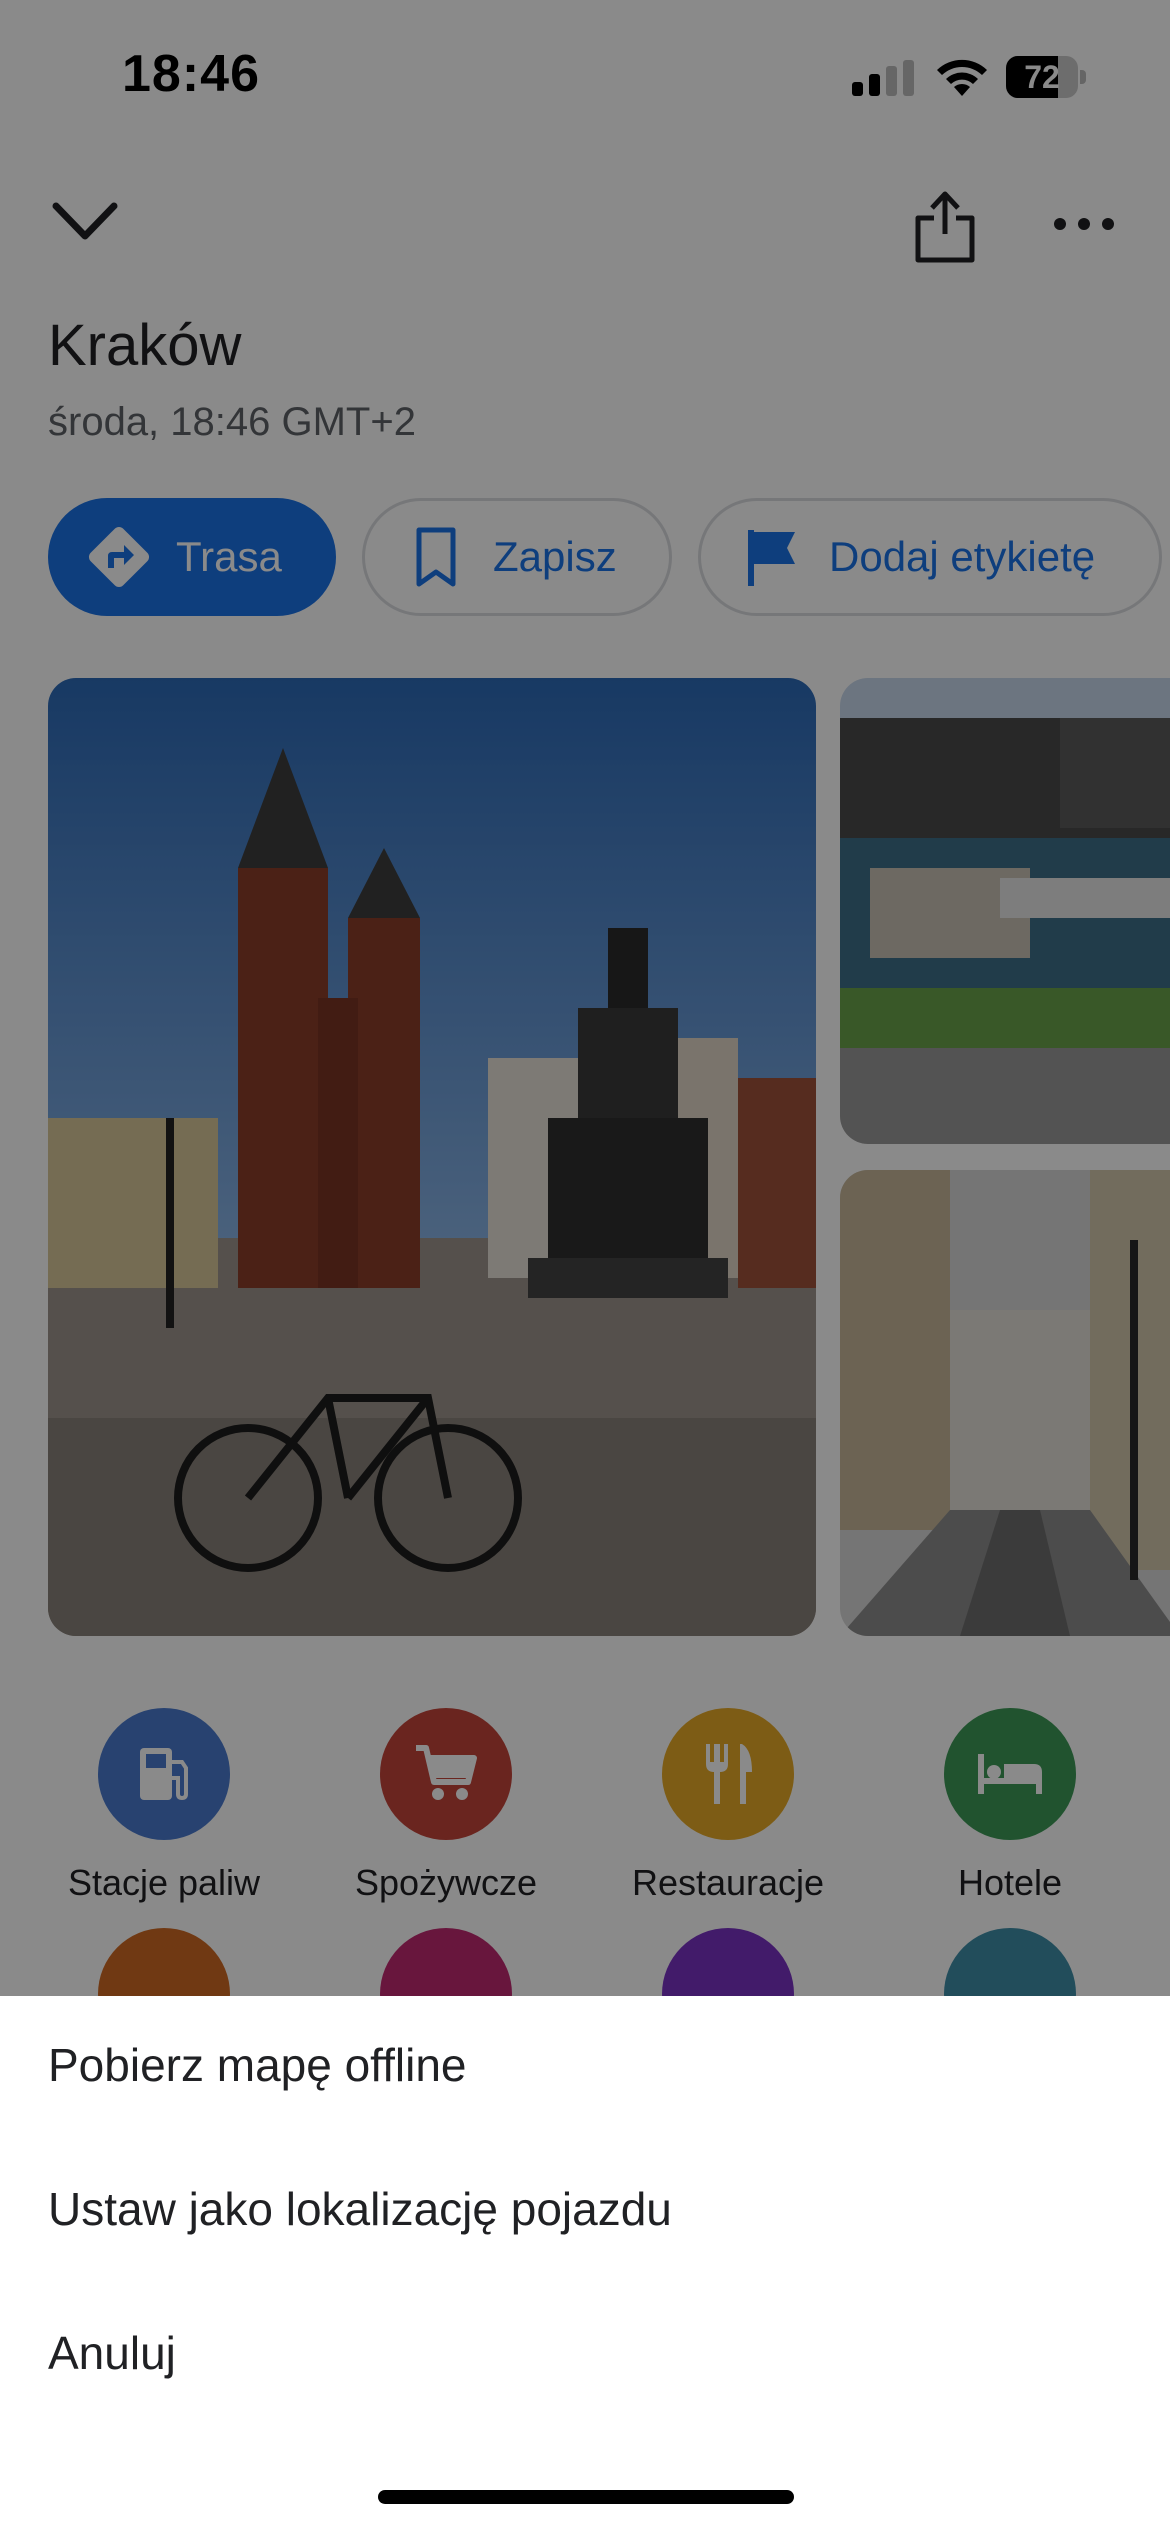  What do you see at coordinates (1084, 224) in the screenshot?
I see `more-horizontal-icon` at bounding box center [1084, 224].